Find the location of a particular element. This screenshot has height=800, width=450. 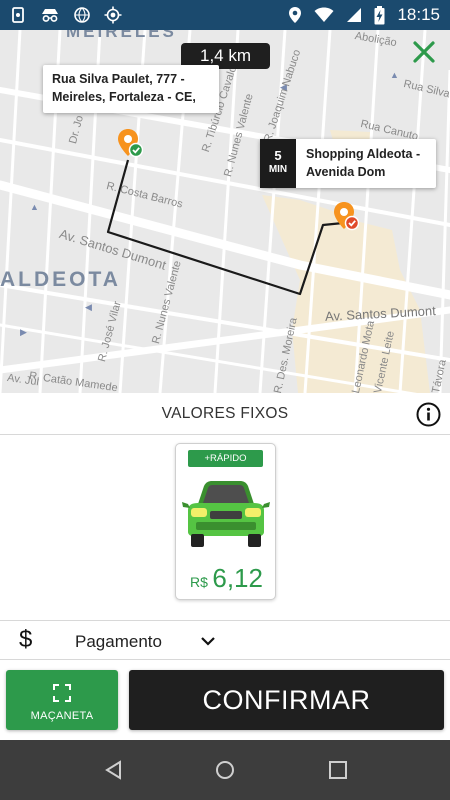

payment-selector: $ Pagamento is located at coordinates (225, 640).